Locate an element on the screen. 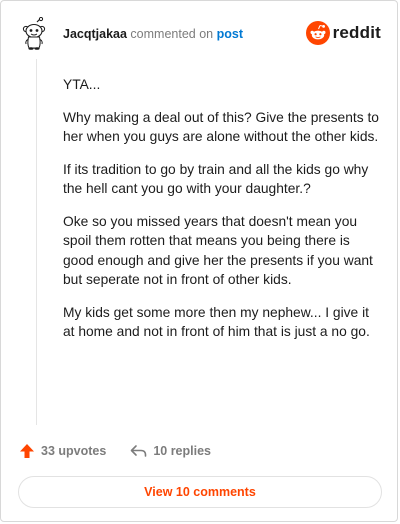  avatar is located at coordinates (34, 33).